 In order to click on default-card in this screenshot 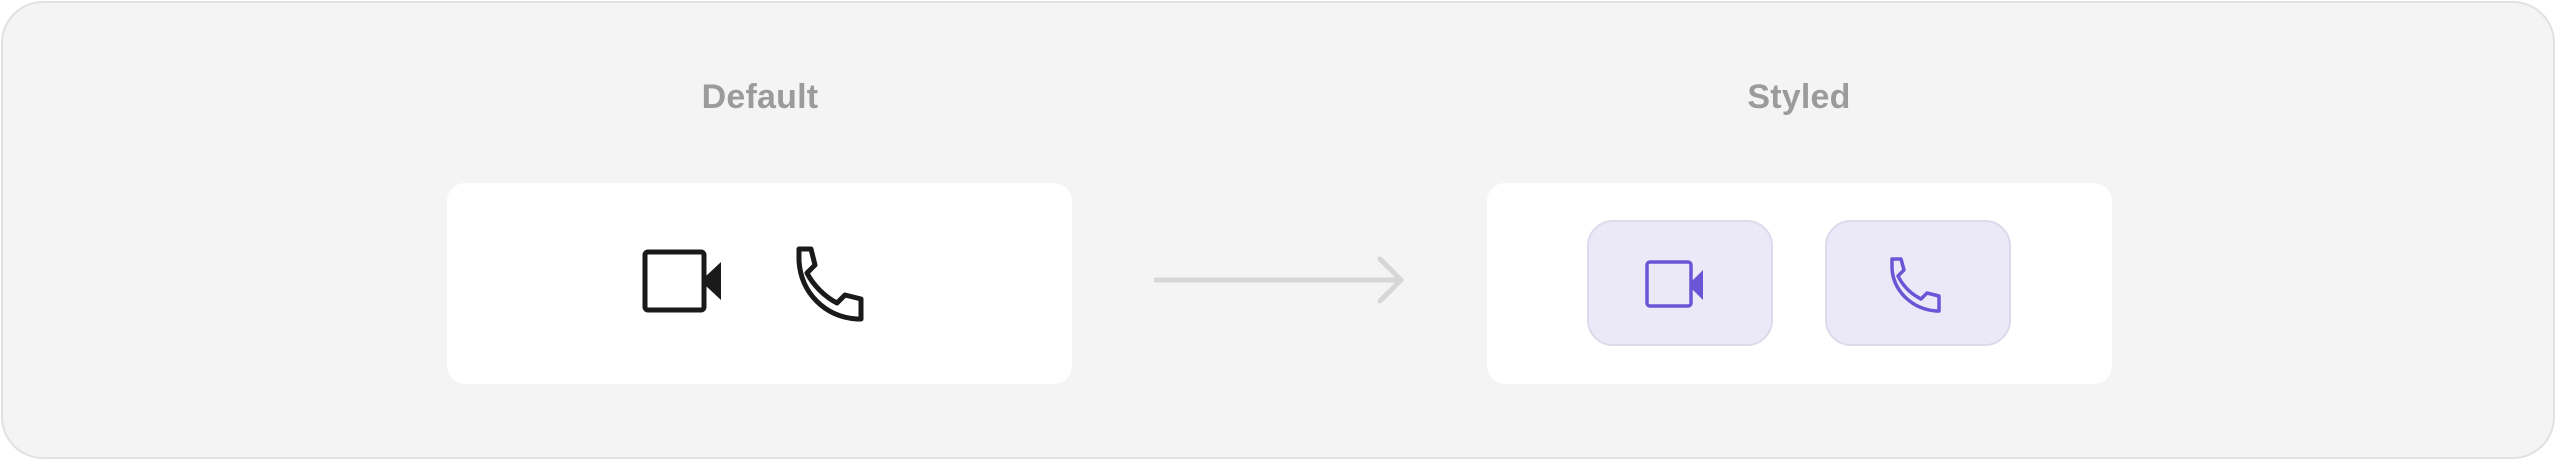, I will do `click(759, 283)`.